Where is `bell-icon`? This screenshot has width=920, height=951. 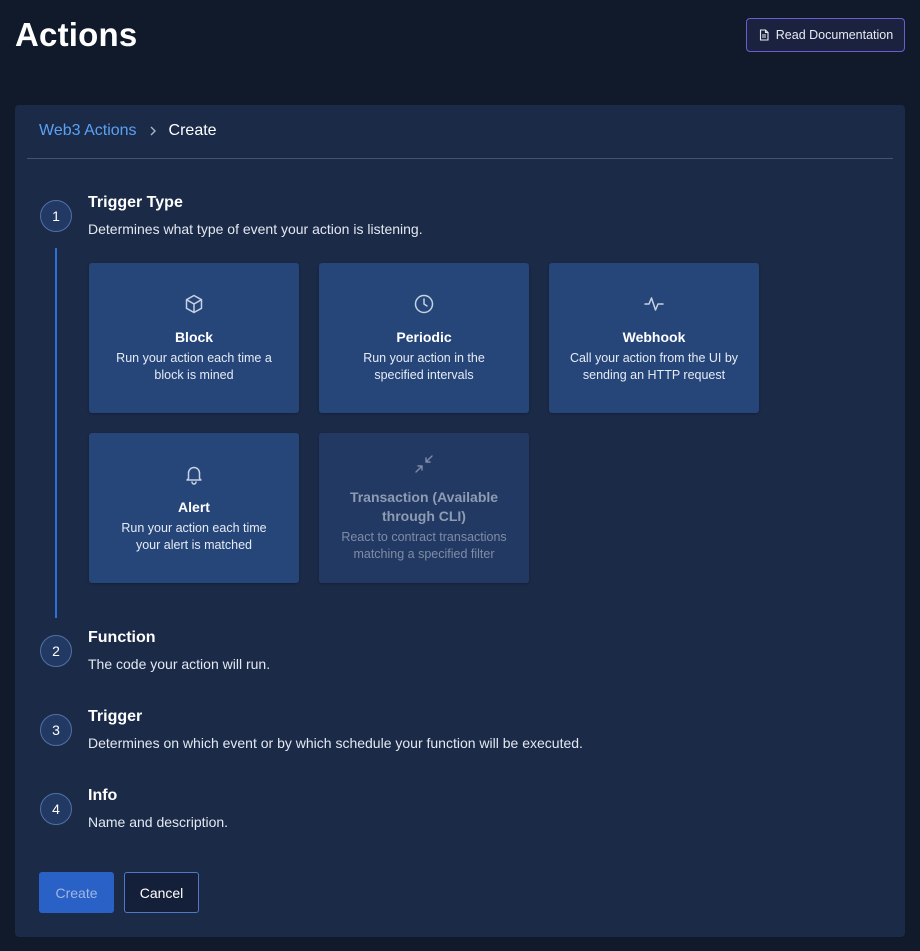
bell-icon is located at coordinates (194, 475).